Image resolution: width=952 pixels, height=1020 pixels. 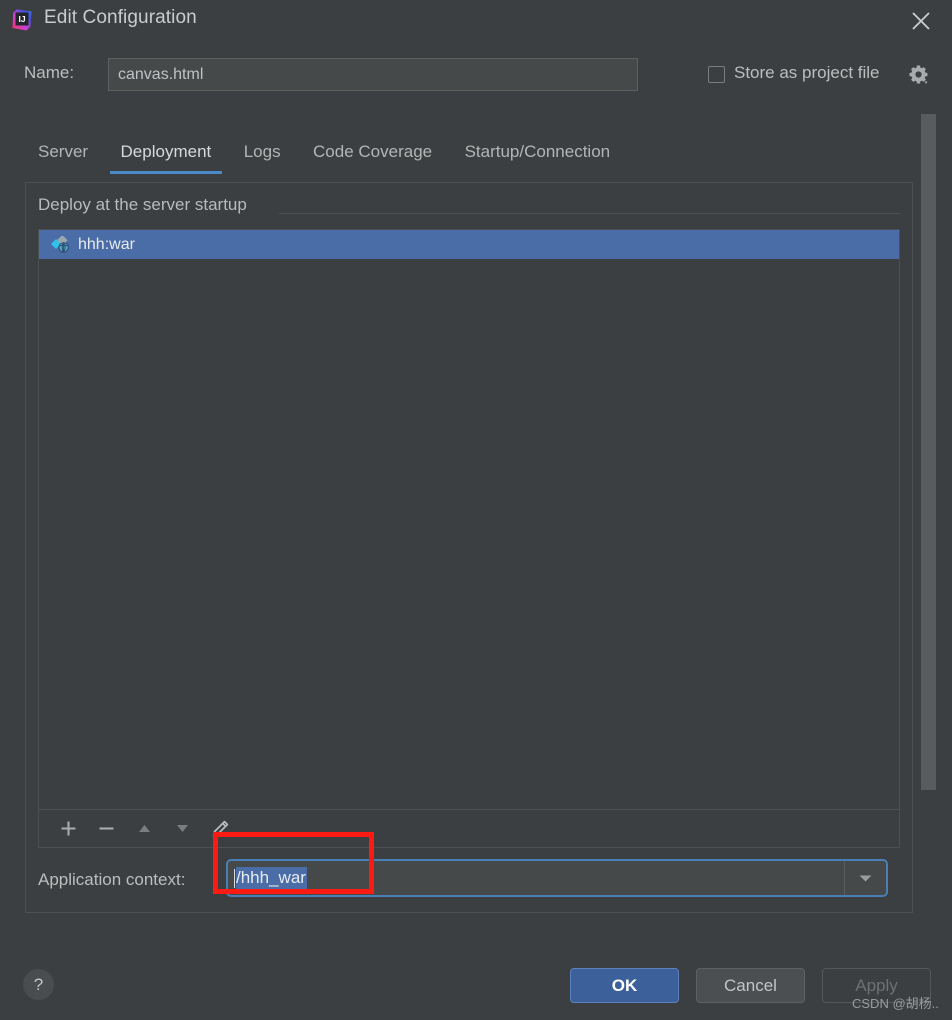 What do you see at coordinates (807, 73) in the screenshot?
I see `store-as-project-file-label: Store as project file` at bounding box center [807, 73].